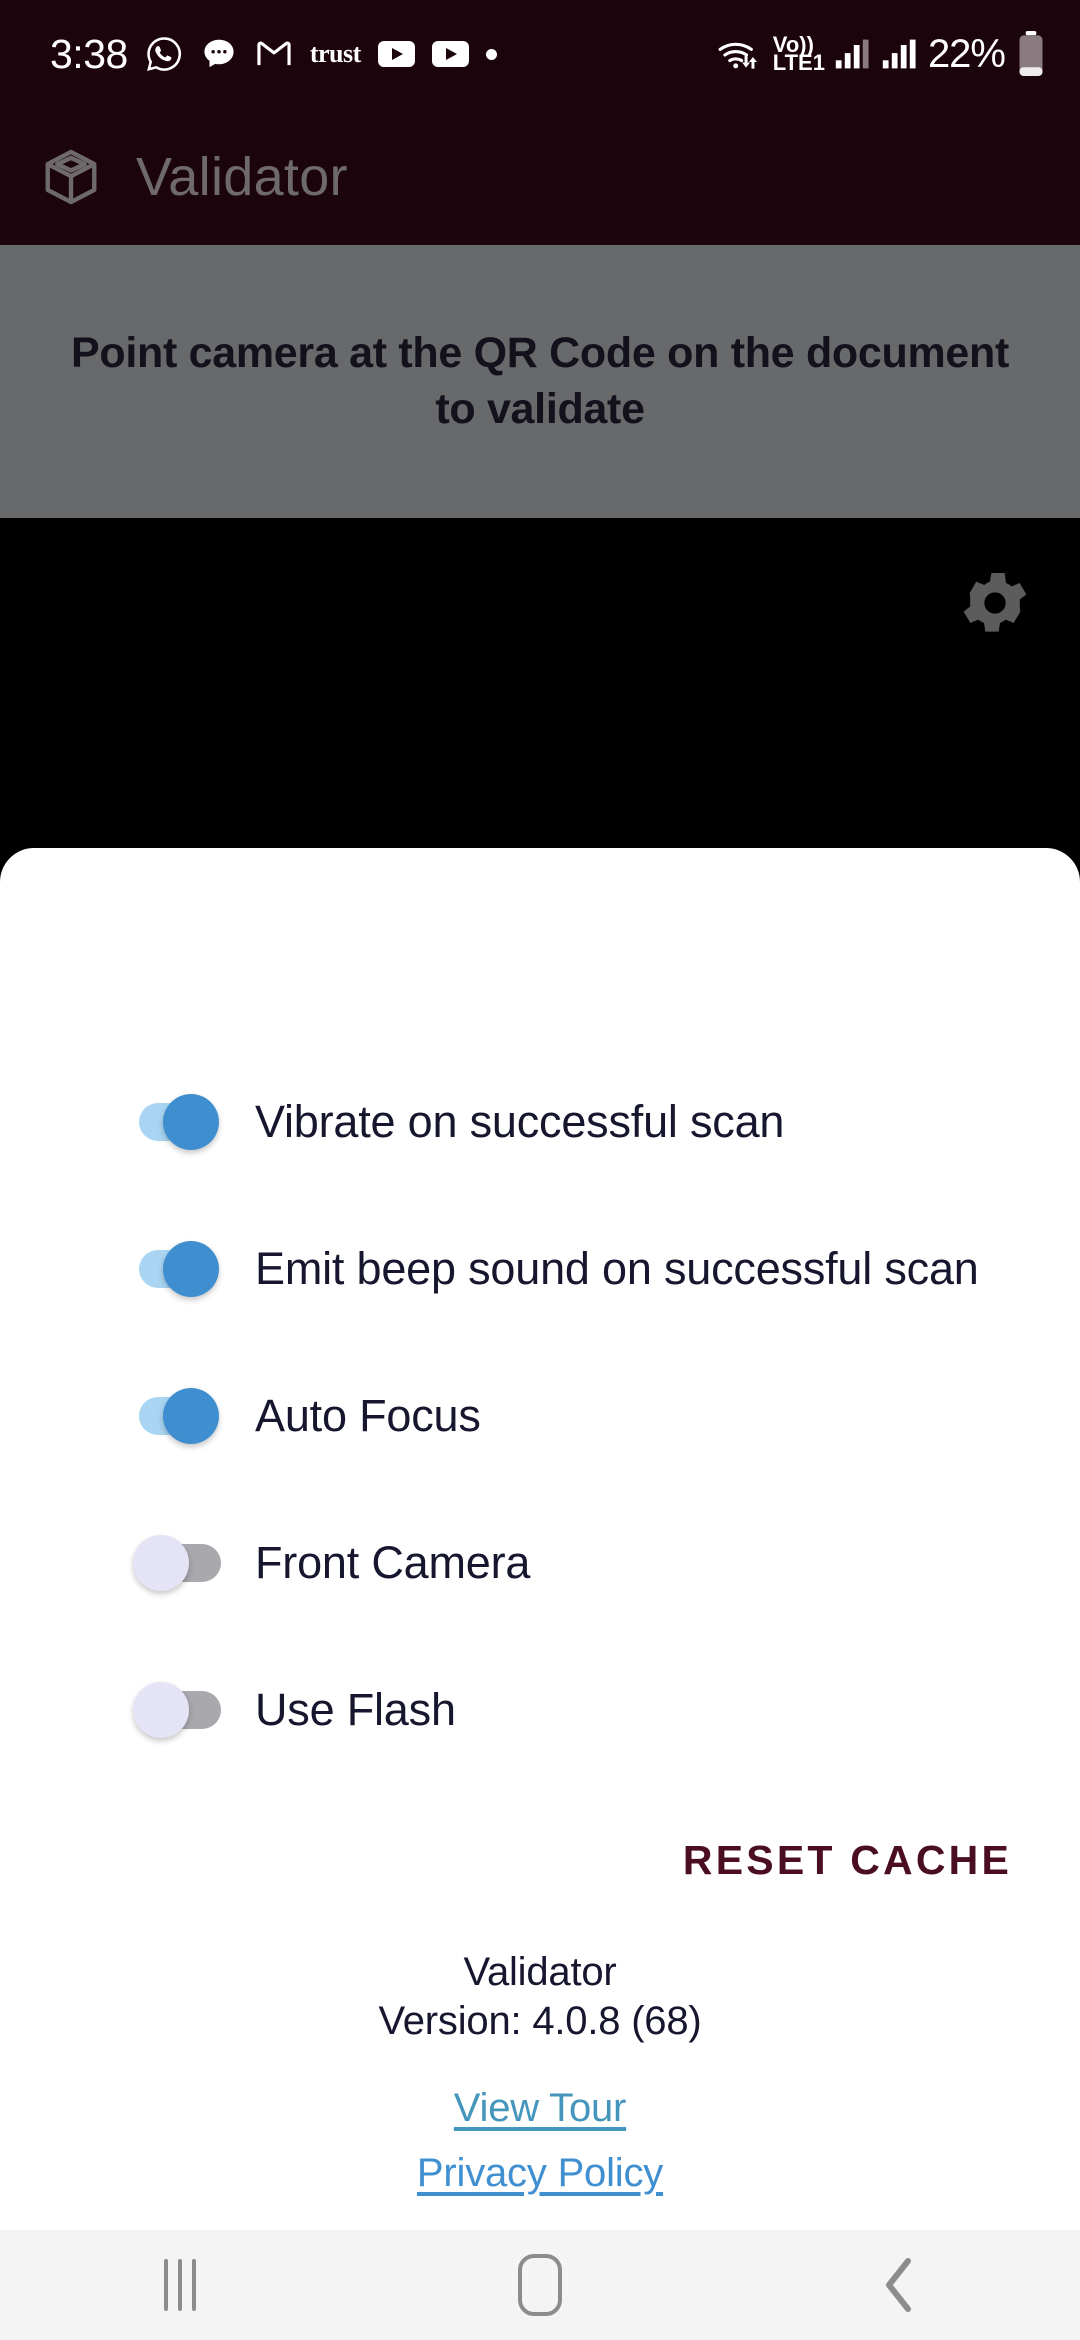  What do you see at coordinates (966, 53) in the screenshot?
I see `battery-percent-label: 22%` at bounding box center [966, 53].